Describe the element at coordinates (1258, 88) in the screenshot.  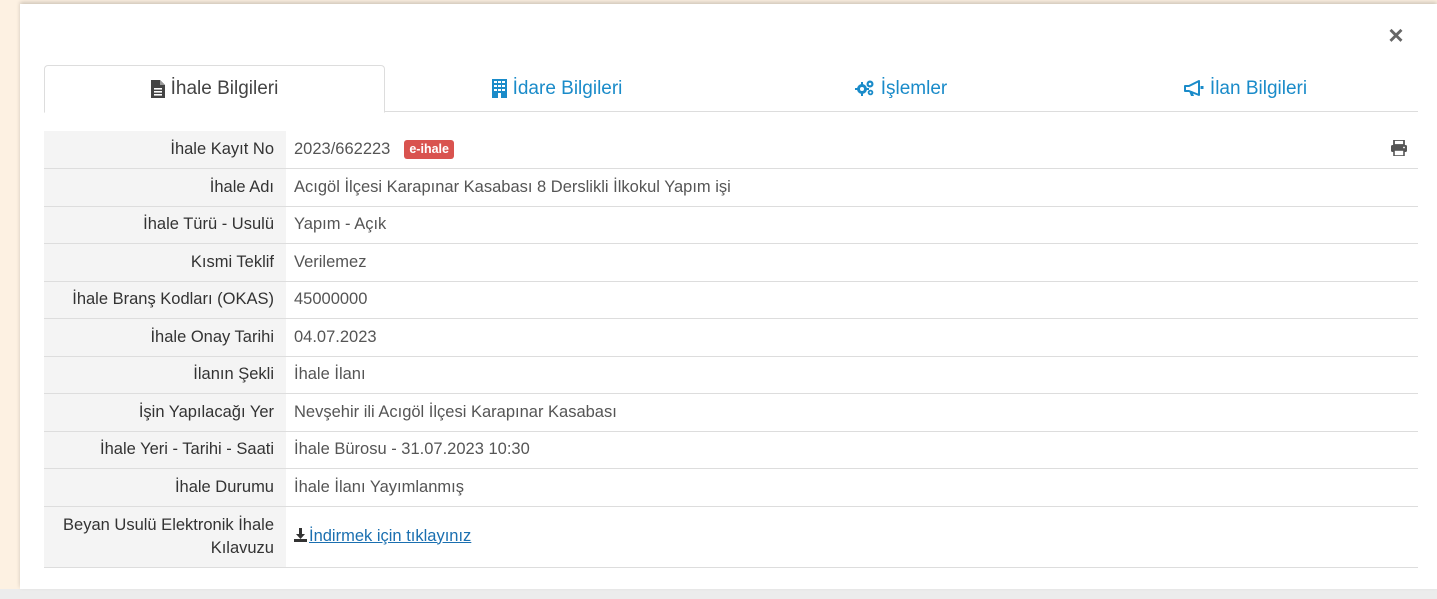
I see `tab-label: İlan Bilgileri` at that location.